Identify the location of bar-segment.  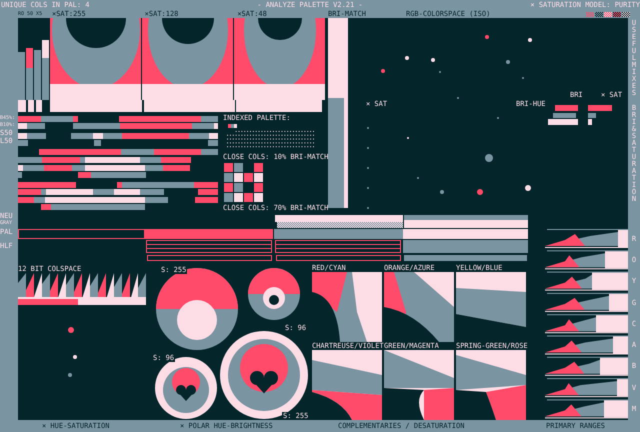
(206, 200).